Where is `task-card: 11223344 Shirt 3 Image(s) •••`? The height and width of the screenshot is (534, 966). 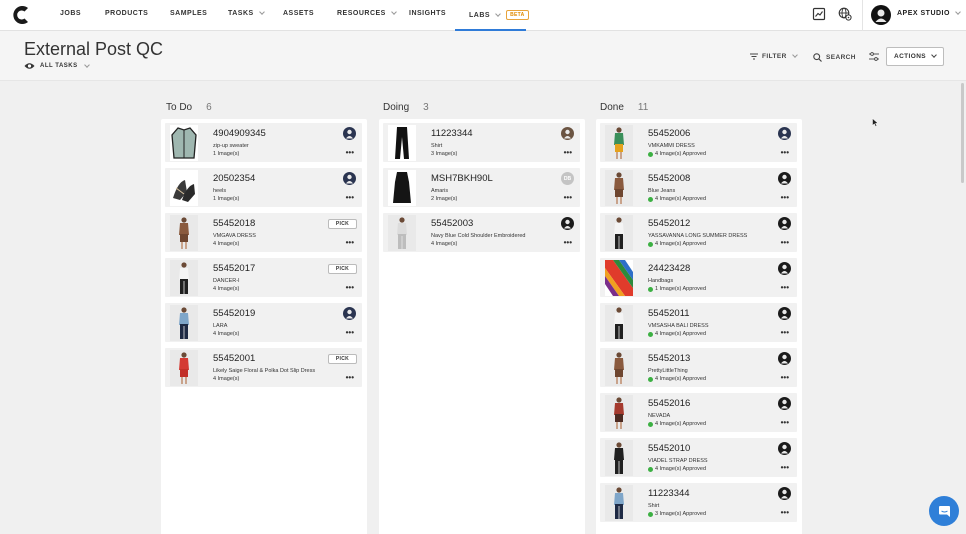
task-card: 11223344 Shirt 3 Image(s) ••• is located at coordinates (481, 142).